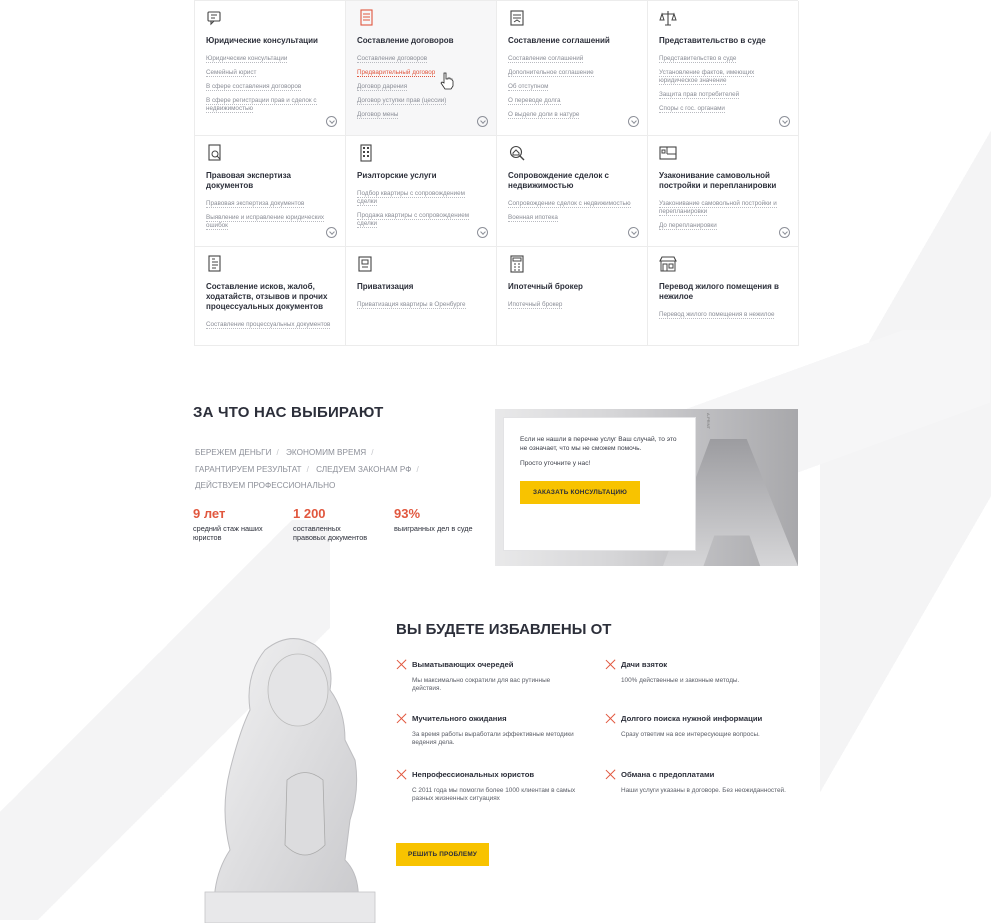 This screenshot has height=923, width=991. I want to click on service-link: Споры с гос. органами, so click(692, 109).